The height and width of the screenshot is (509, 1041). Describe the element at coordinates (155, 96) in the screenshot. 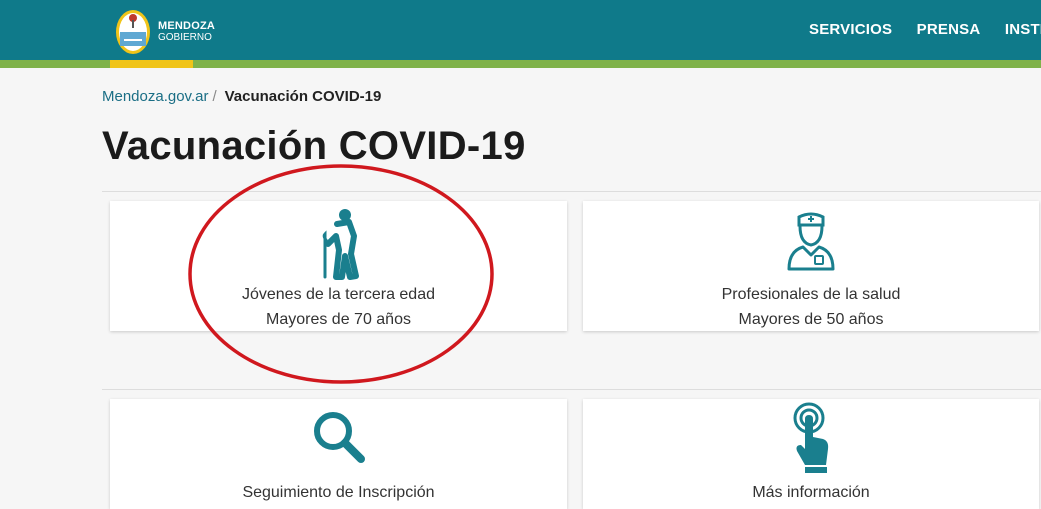

I see `breadcrumb-home-link: Mendoza.gov.ar` at that location.